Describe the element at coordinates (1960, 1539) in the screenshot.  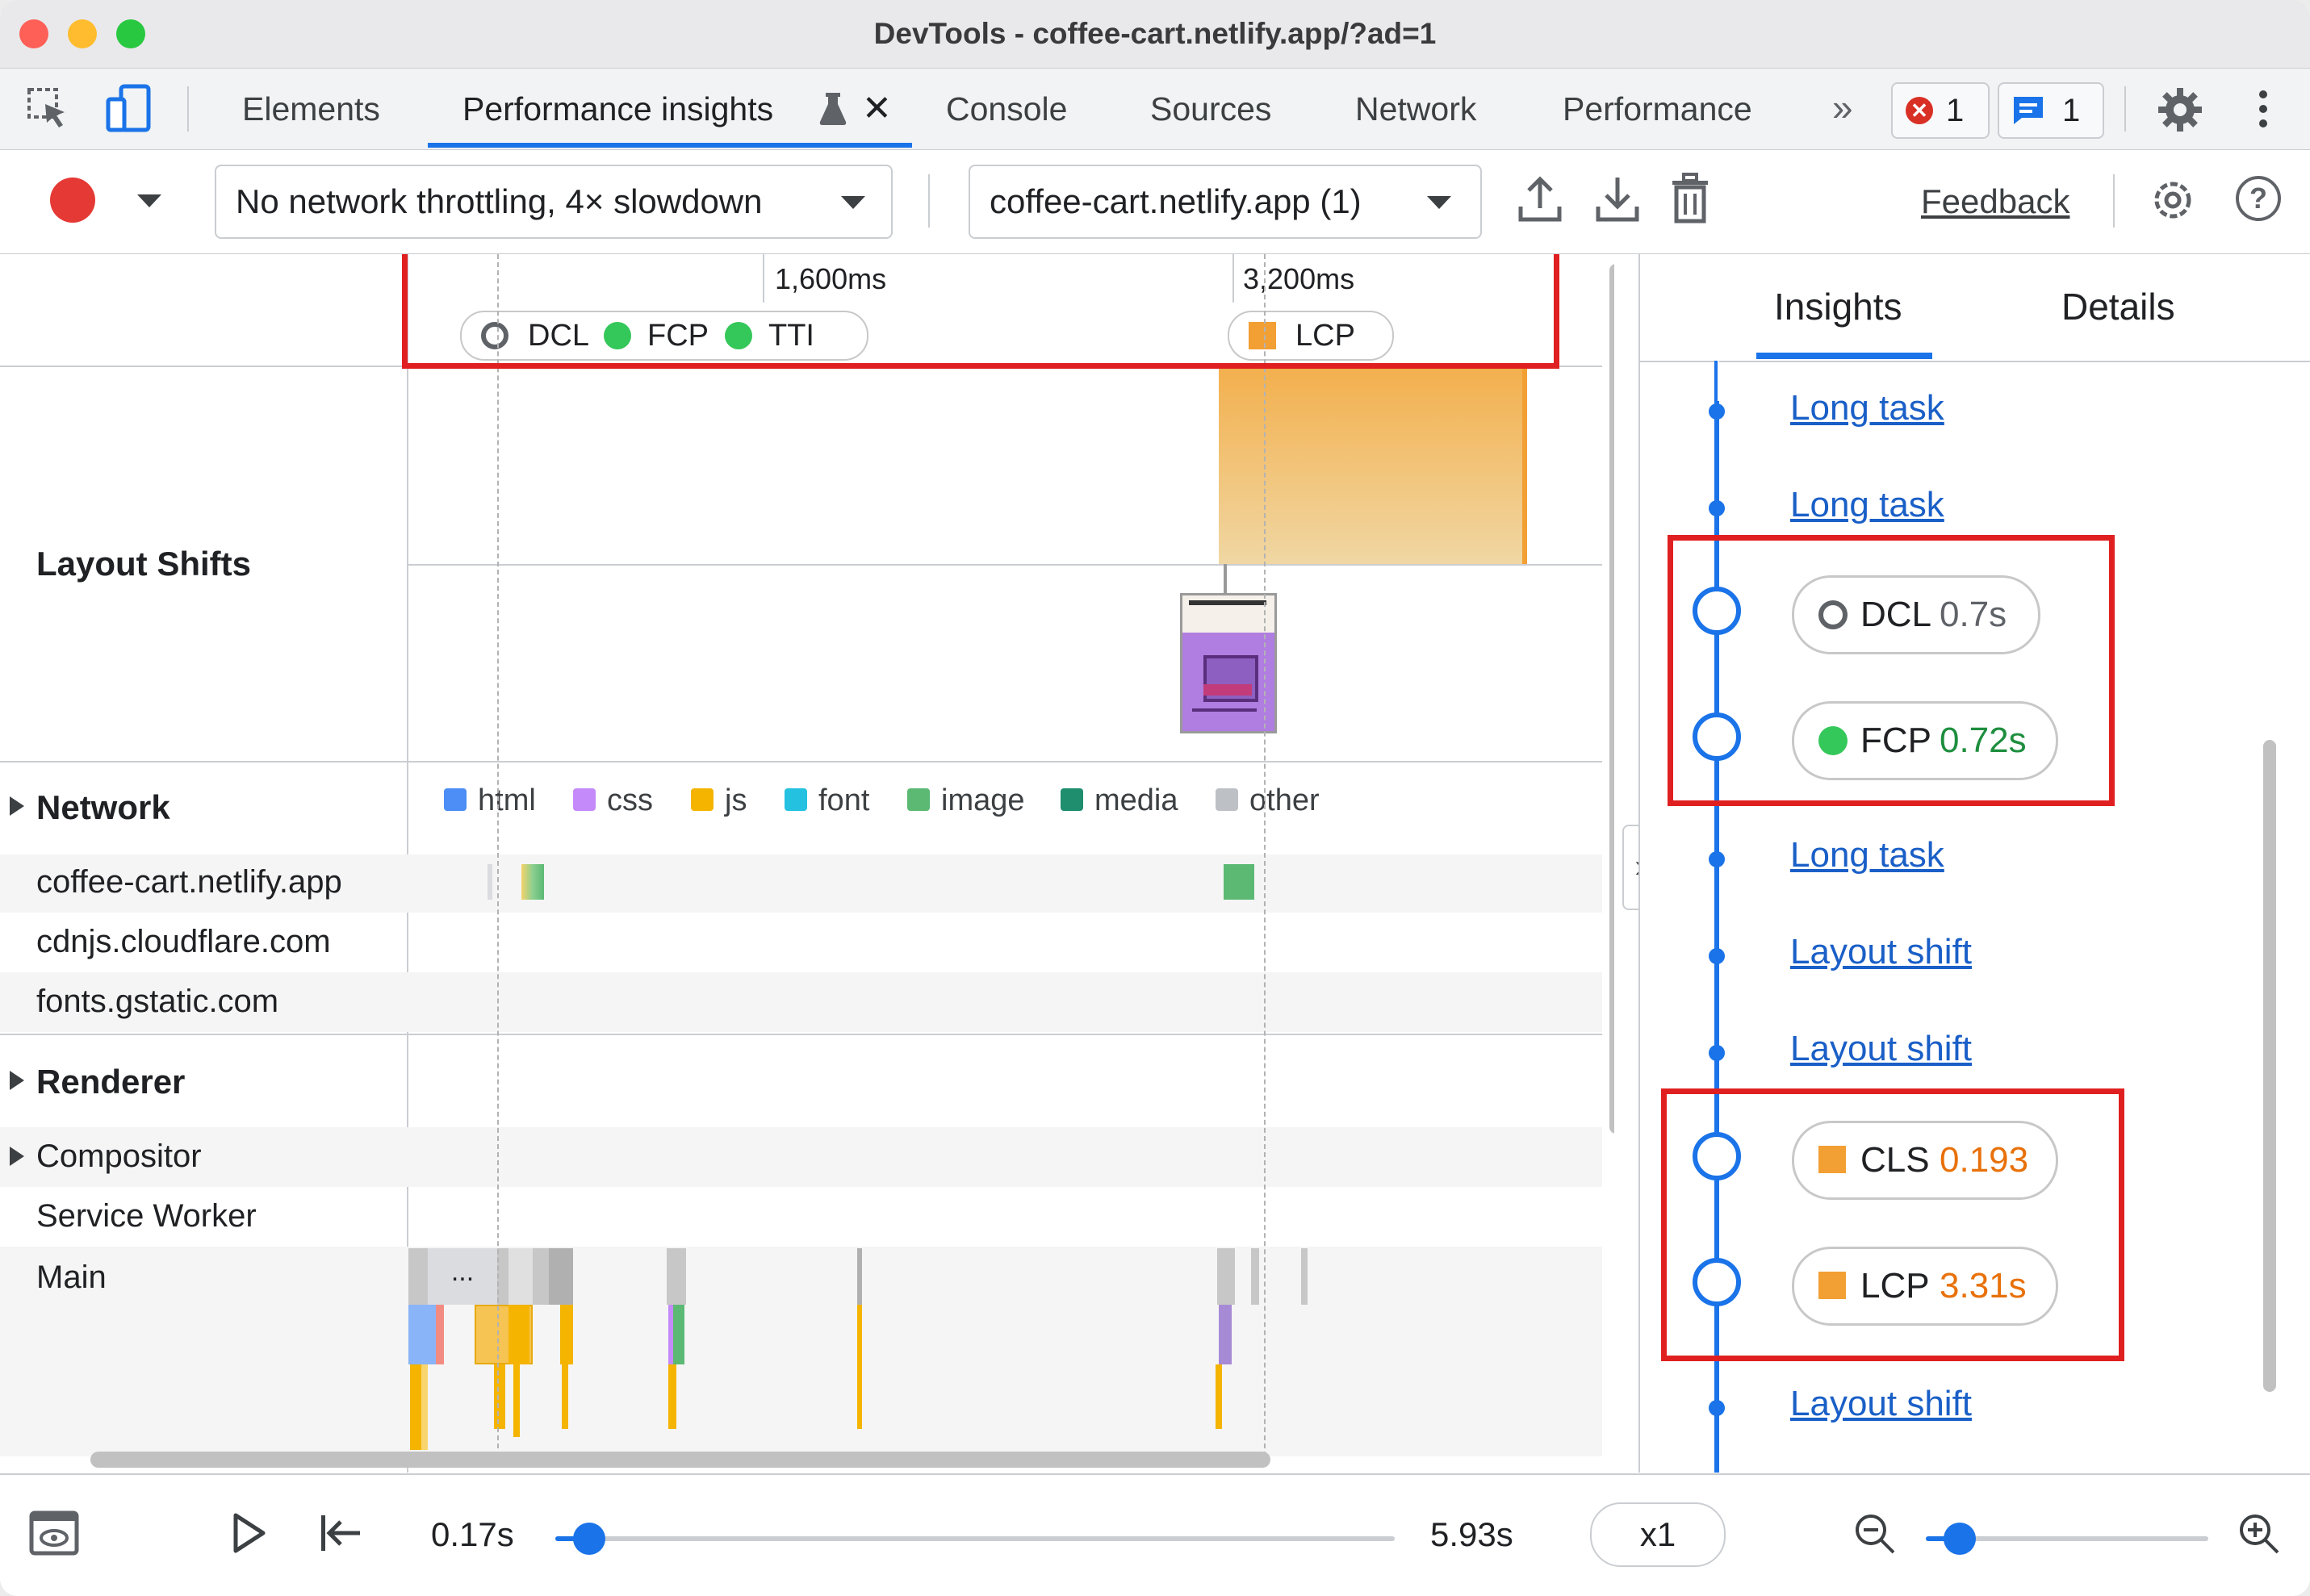
I see `zoom-slider-thumb` at that location.